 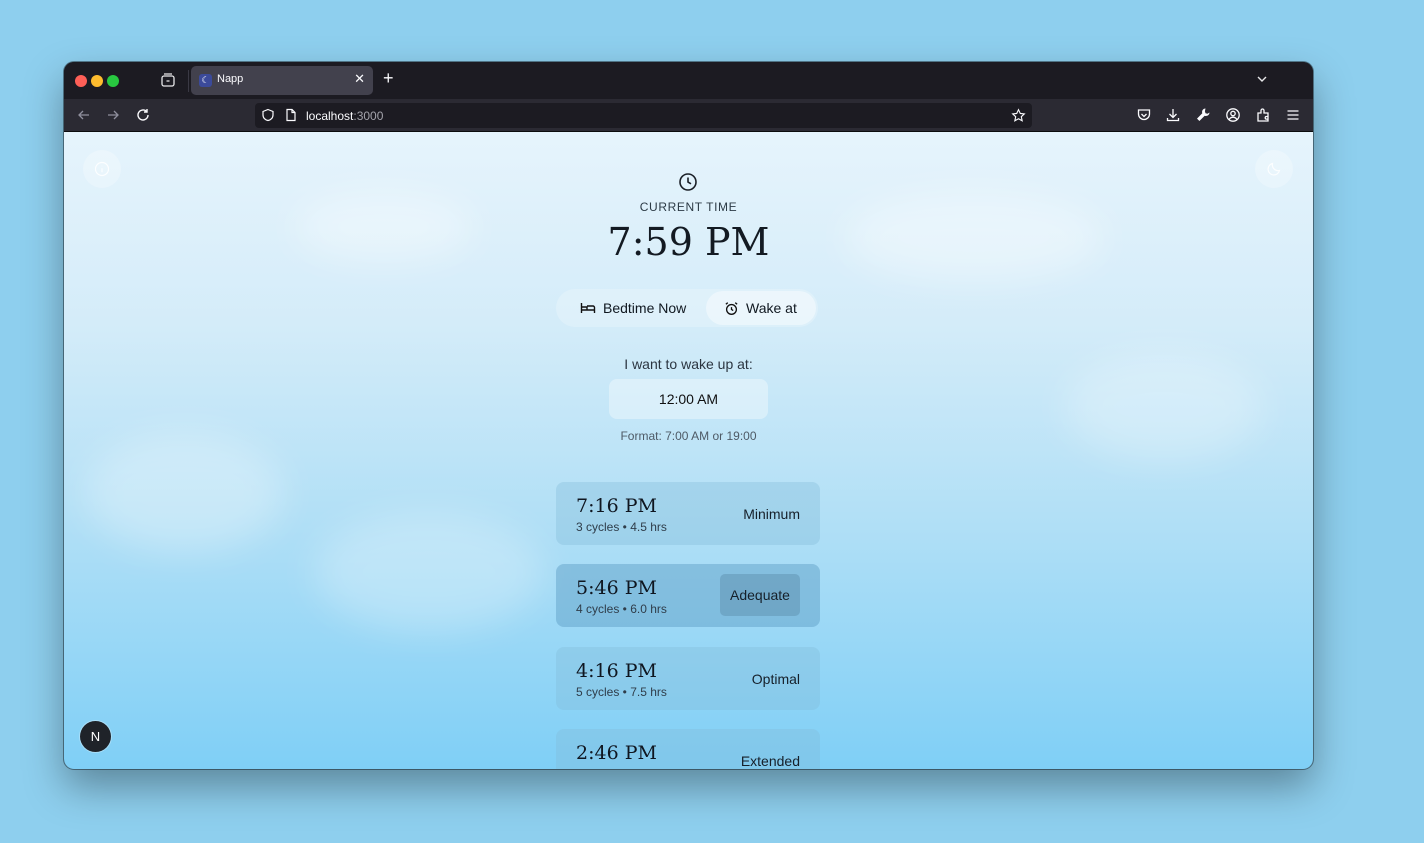 What do you see at coordinates (688, 678) in the screenshot?
I see `result-card-optimal: 4:16 PM 5 cycles • 7.5 hrs Optimal` at bounding box center [688, 678].